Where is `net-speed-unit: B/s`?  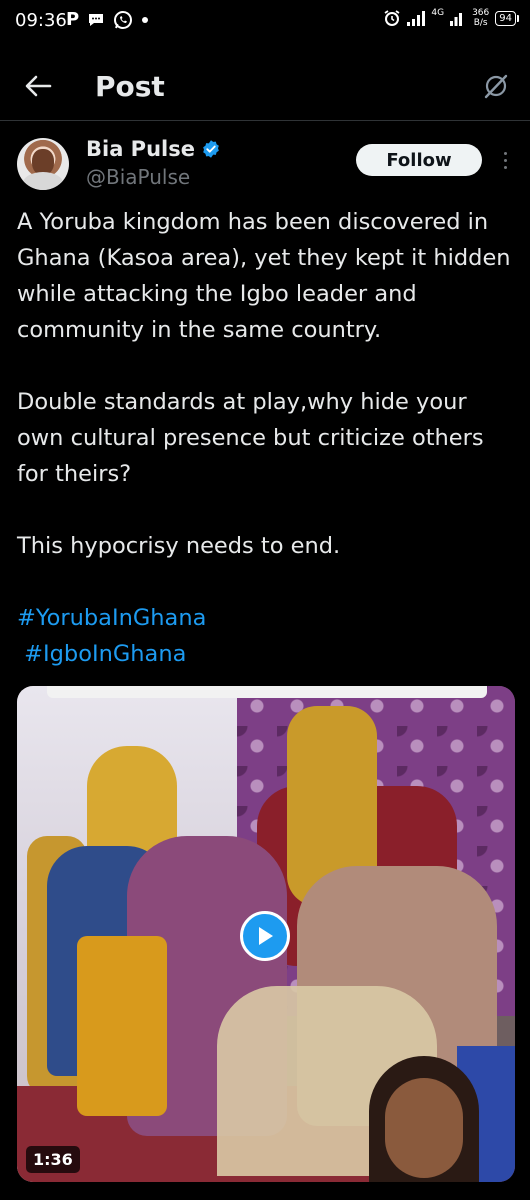
net-speed-unit: B/s is located at coordinates (480, 23).